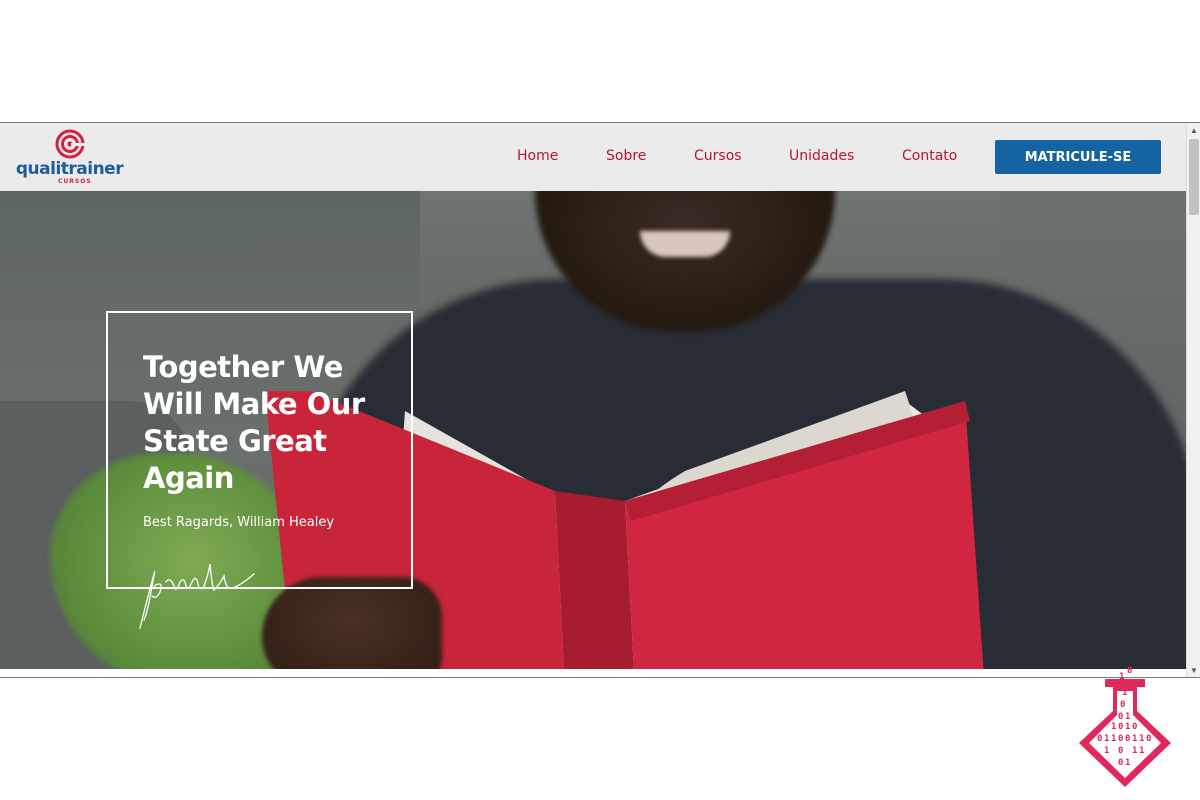 Image resolution: width=1200 pixels, height=800 pixels. What do you see at coordinates (1194, 131) in the screenshot?
I see `scroll-up-arrow-icon: ▲` at bounding box center [1194, 131].